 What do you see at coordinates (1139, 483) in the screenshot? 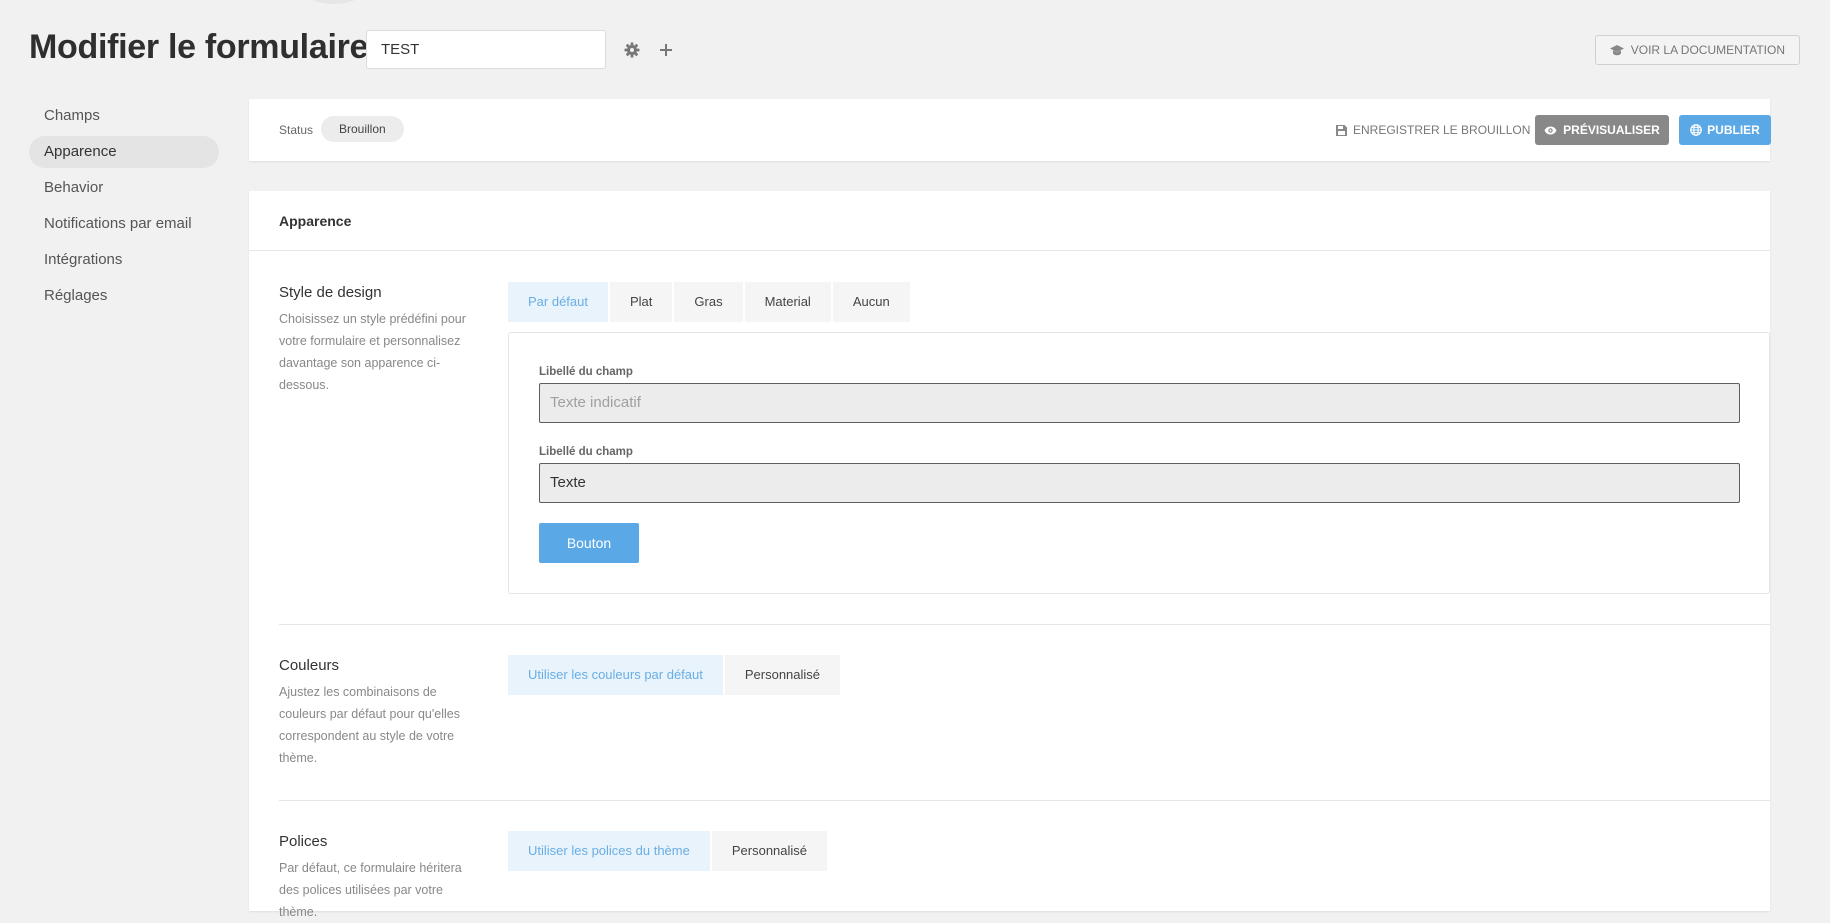
I see `preview-value-field: Texte` at bounding box center [1139, 483].